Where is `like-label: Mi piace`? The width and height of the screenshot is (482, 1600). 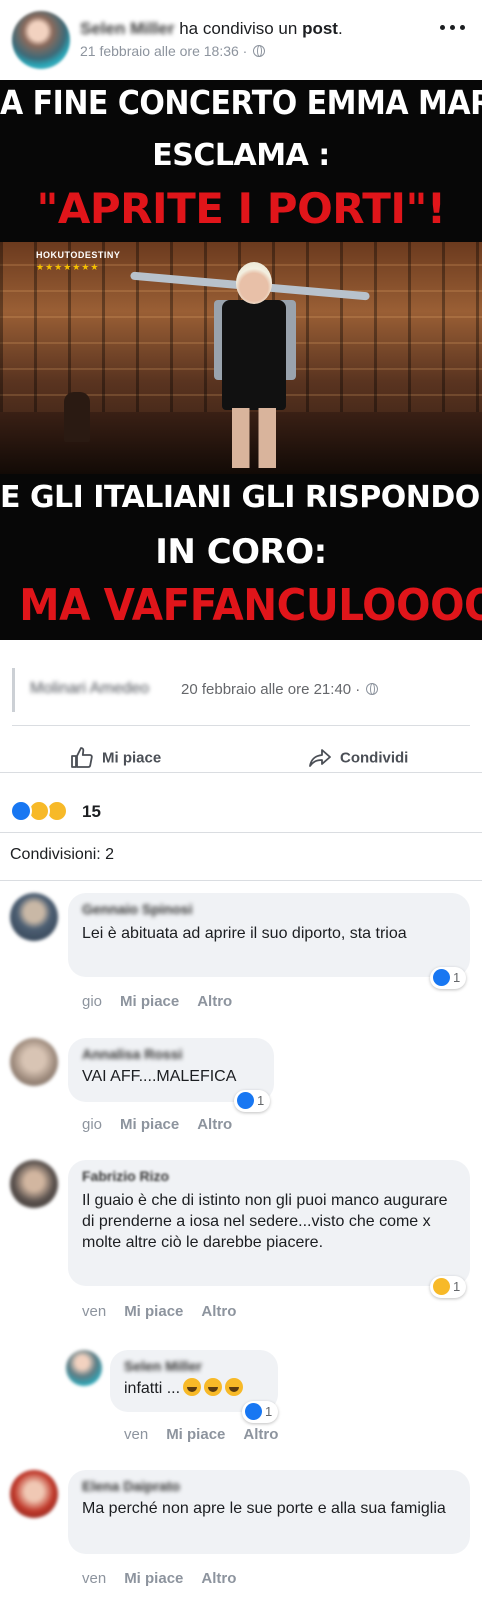 like-label: Mi piace is located at coordinates (132, 758).